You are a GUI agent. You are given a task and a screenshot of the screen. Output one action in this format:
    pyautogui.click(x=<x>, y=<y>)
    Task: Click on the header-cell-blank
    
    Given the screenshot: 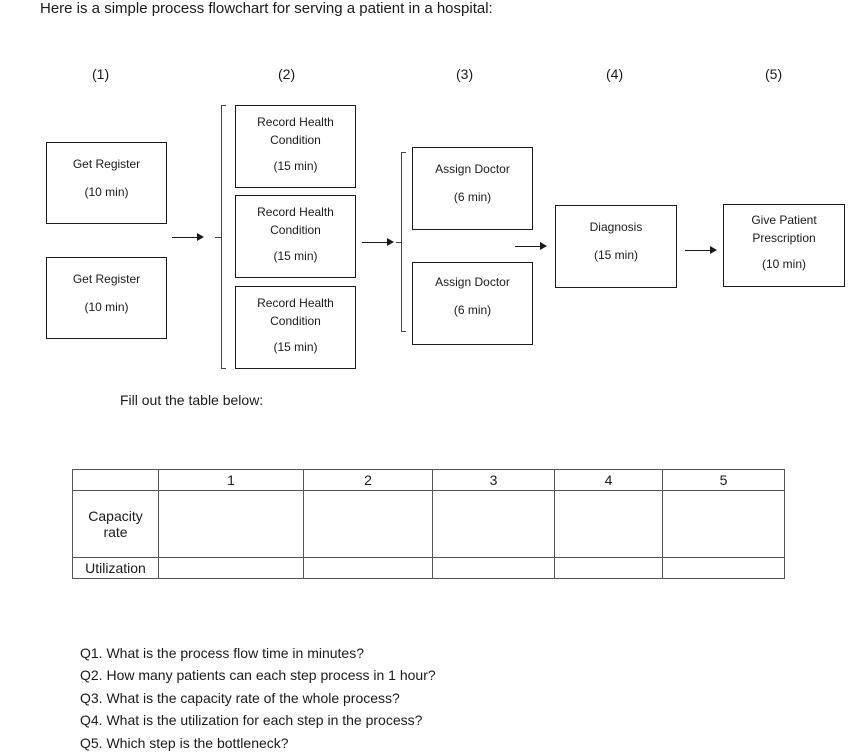 What is the action you would take?
    pyautogui.click(x=115, y=480)
    